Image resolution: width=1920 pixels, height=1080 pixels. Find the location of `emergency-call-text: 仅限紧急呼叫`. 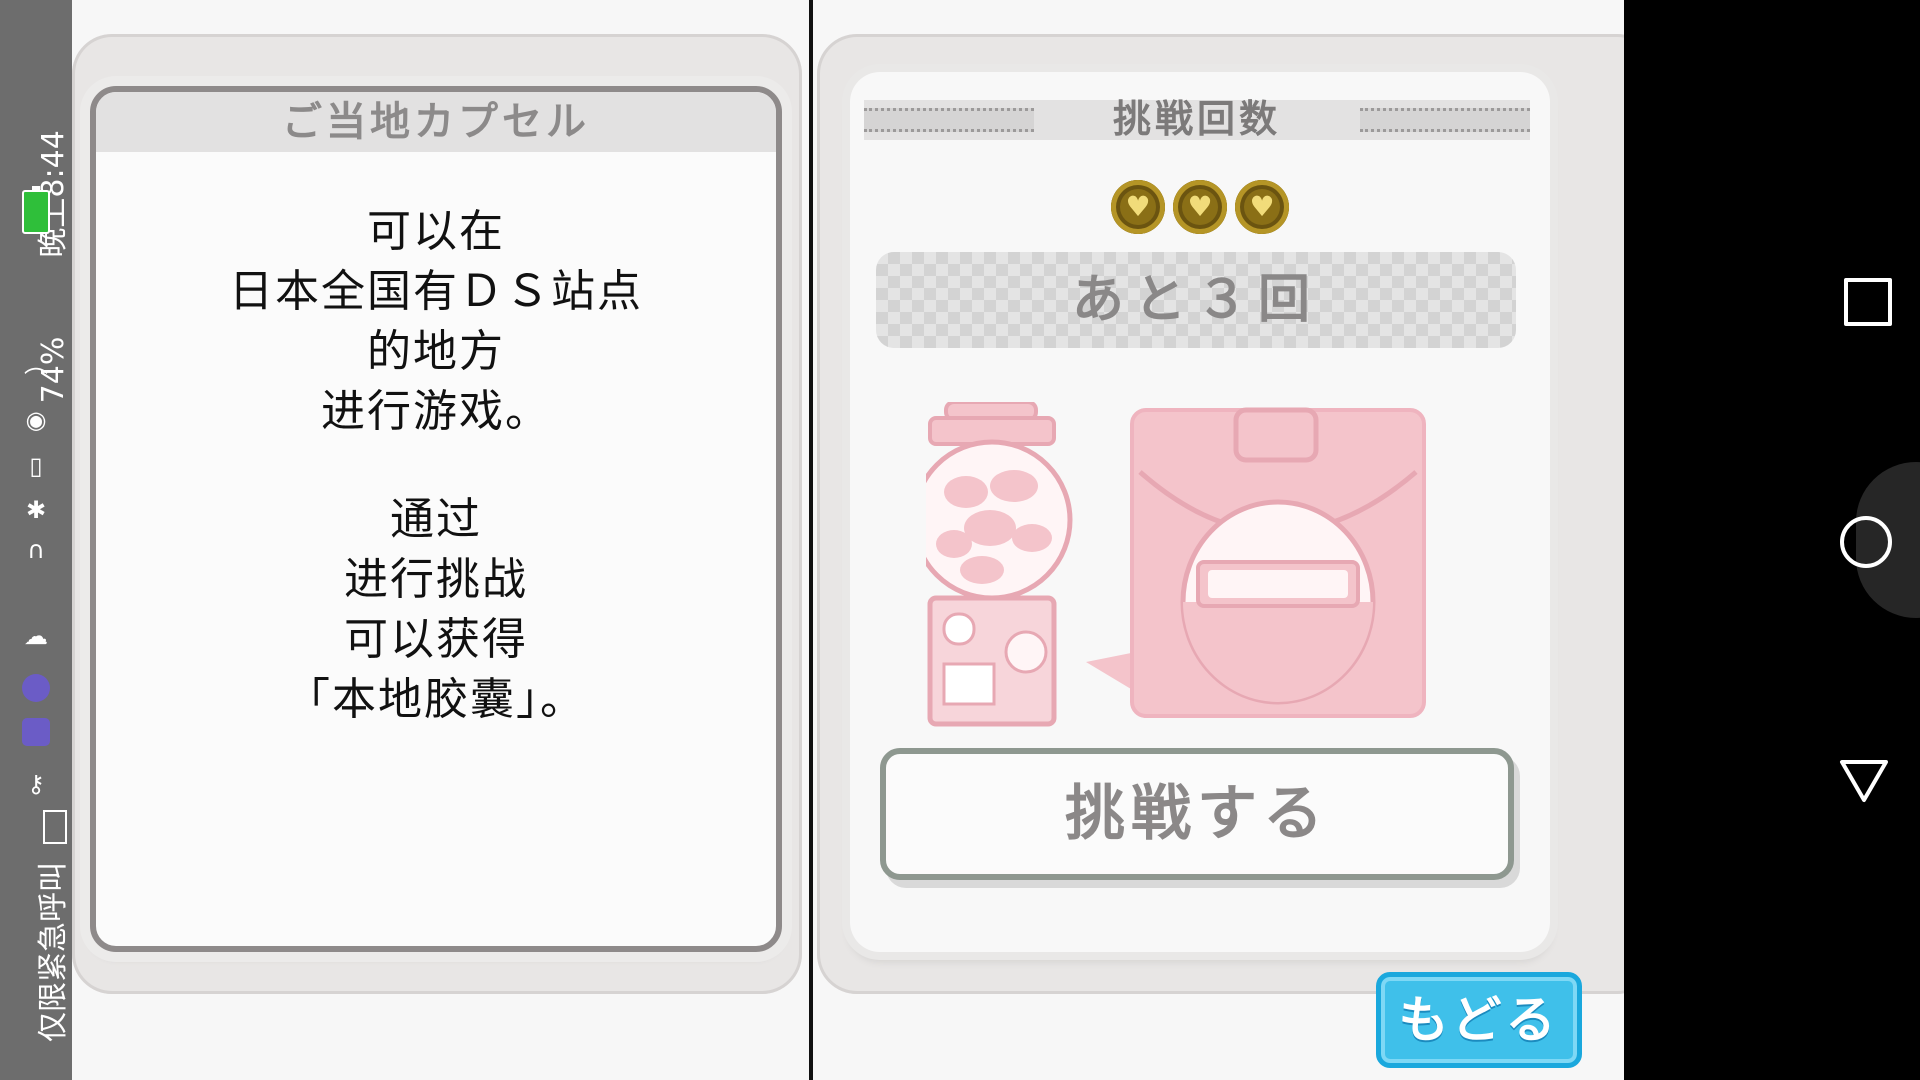

emergency-call-text: 仅限紧急呼叫 is located at coordinates (53, 952).